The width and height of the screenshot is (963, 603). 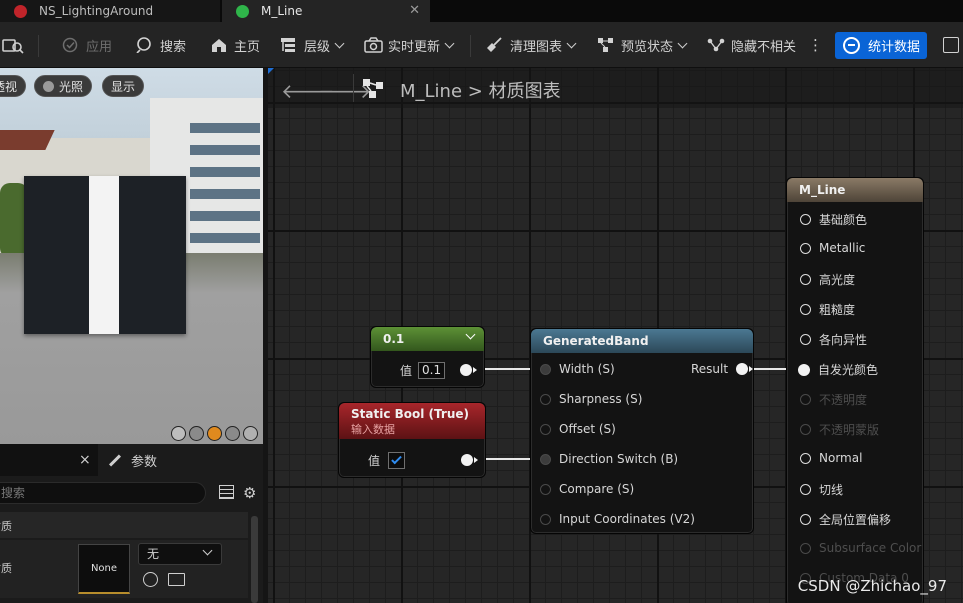 I want to click on result-pin-normal: Normal, so click(x=831, y=458).